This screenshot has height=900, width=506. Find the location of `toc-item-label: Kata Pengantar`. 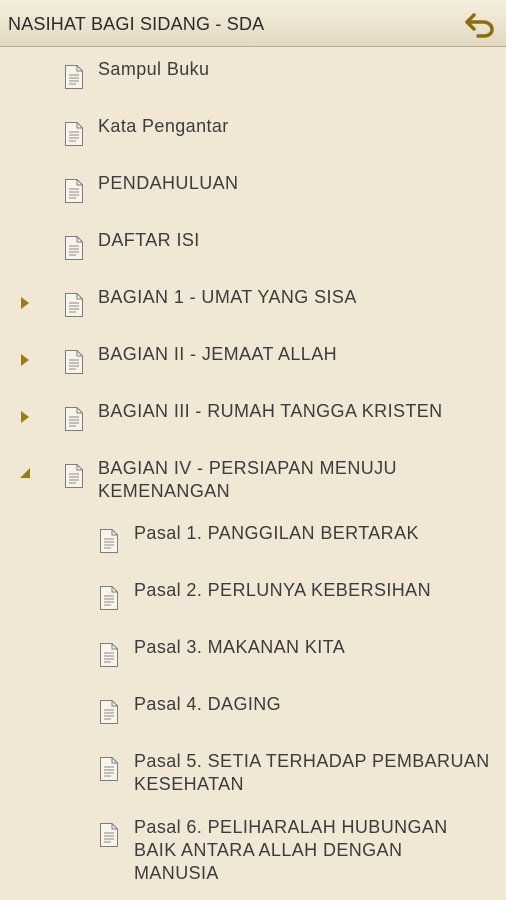

toc-item-label: Kata Pengantar is located at coordinates (163, 126).